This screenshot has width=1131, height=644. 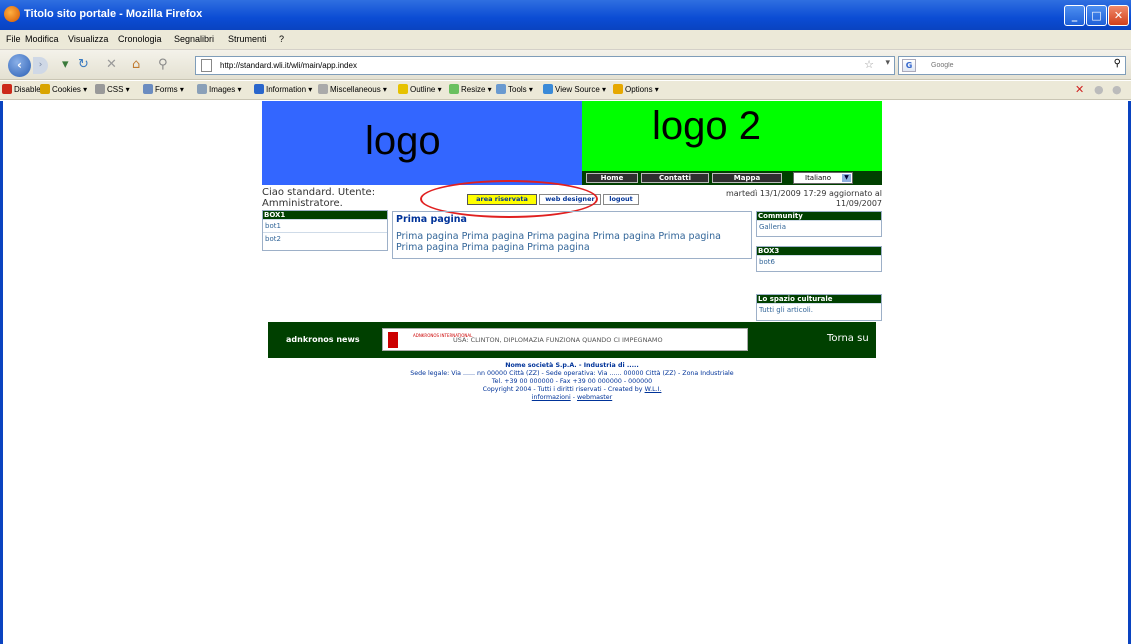 What do you see at coordinates (323, 89) in the screenshot?
I see `miscellaneous-icon` at bounding box center [323, 89].